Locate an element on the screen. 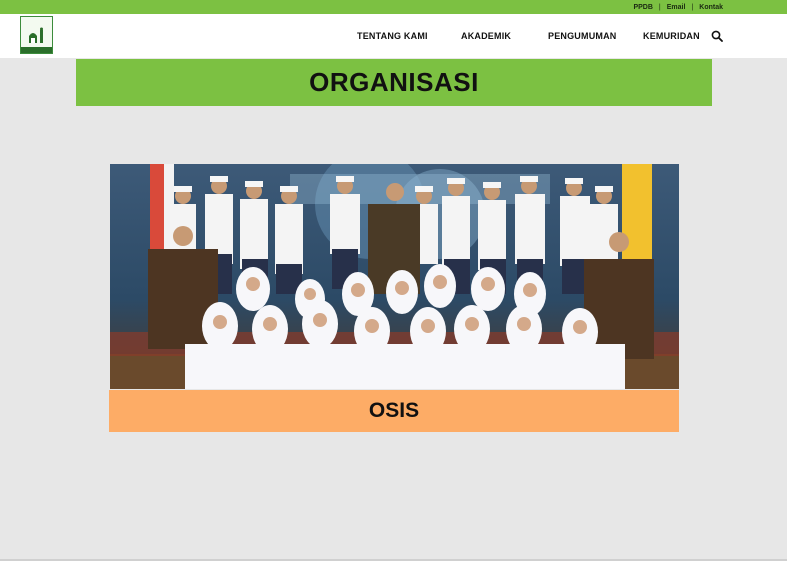 The width and height of the screenshot is (787, 561). page-title: ORGANISASI is located at coordinates (394, 82).